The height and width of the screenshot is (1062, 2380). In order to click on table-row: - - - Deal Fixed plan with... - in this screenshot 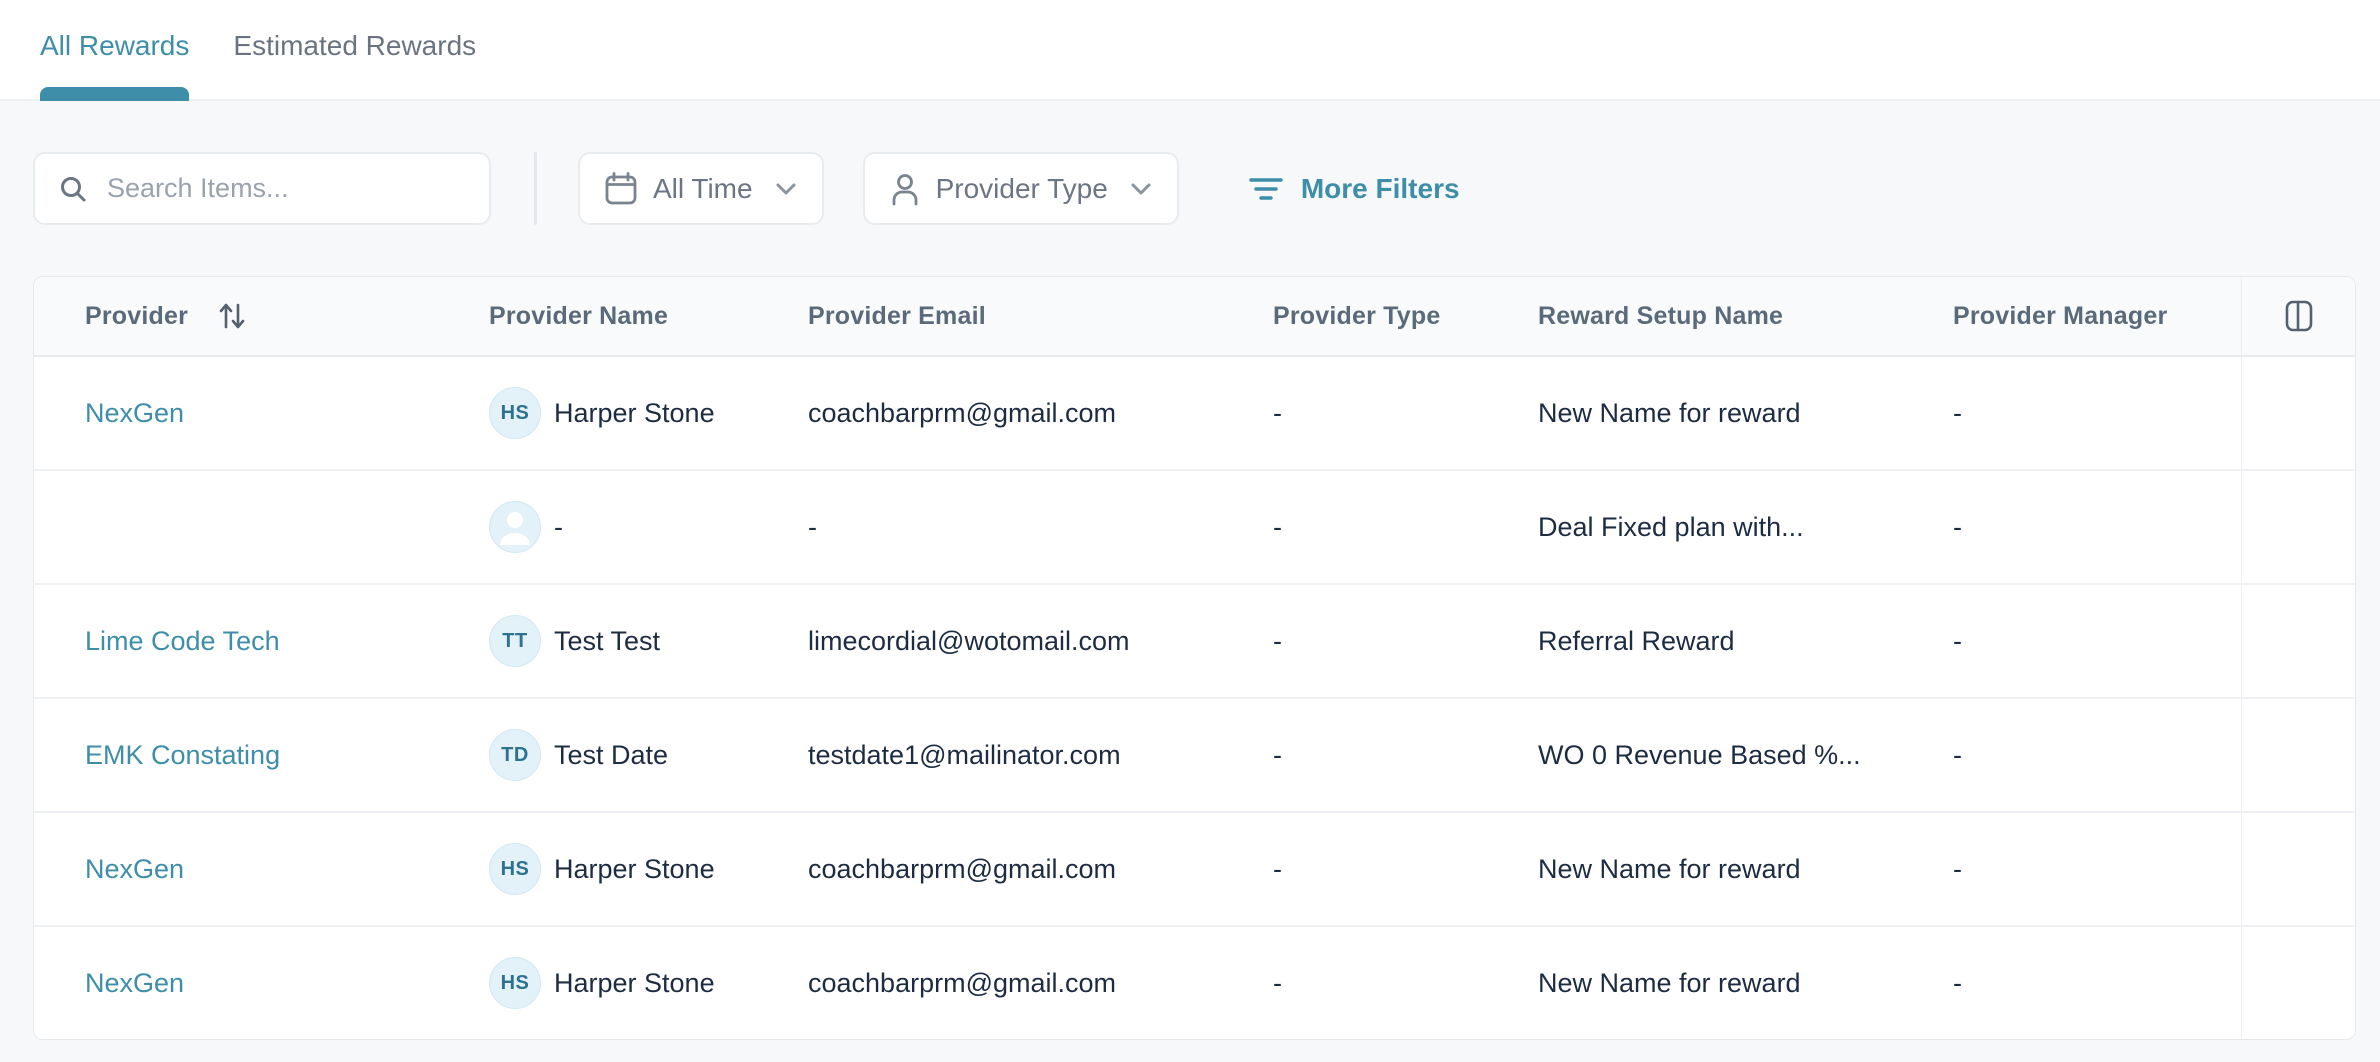, I will do `click(1194, 528)`.